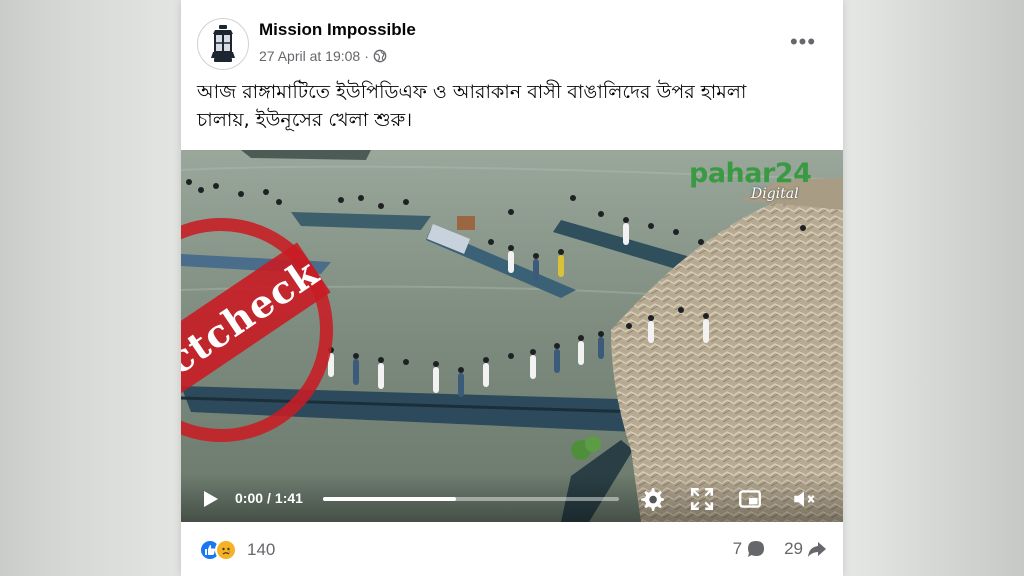 The image size is (1024, 576). I want to click on lantern-icon, so click(223, 43).